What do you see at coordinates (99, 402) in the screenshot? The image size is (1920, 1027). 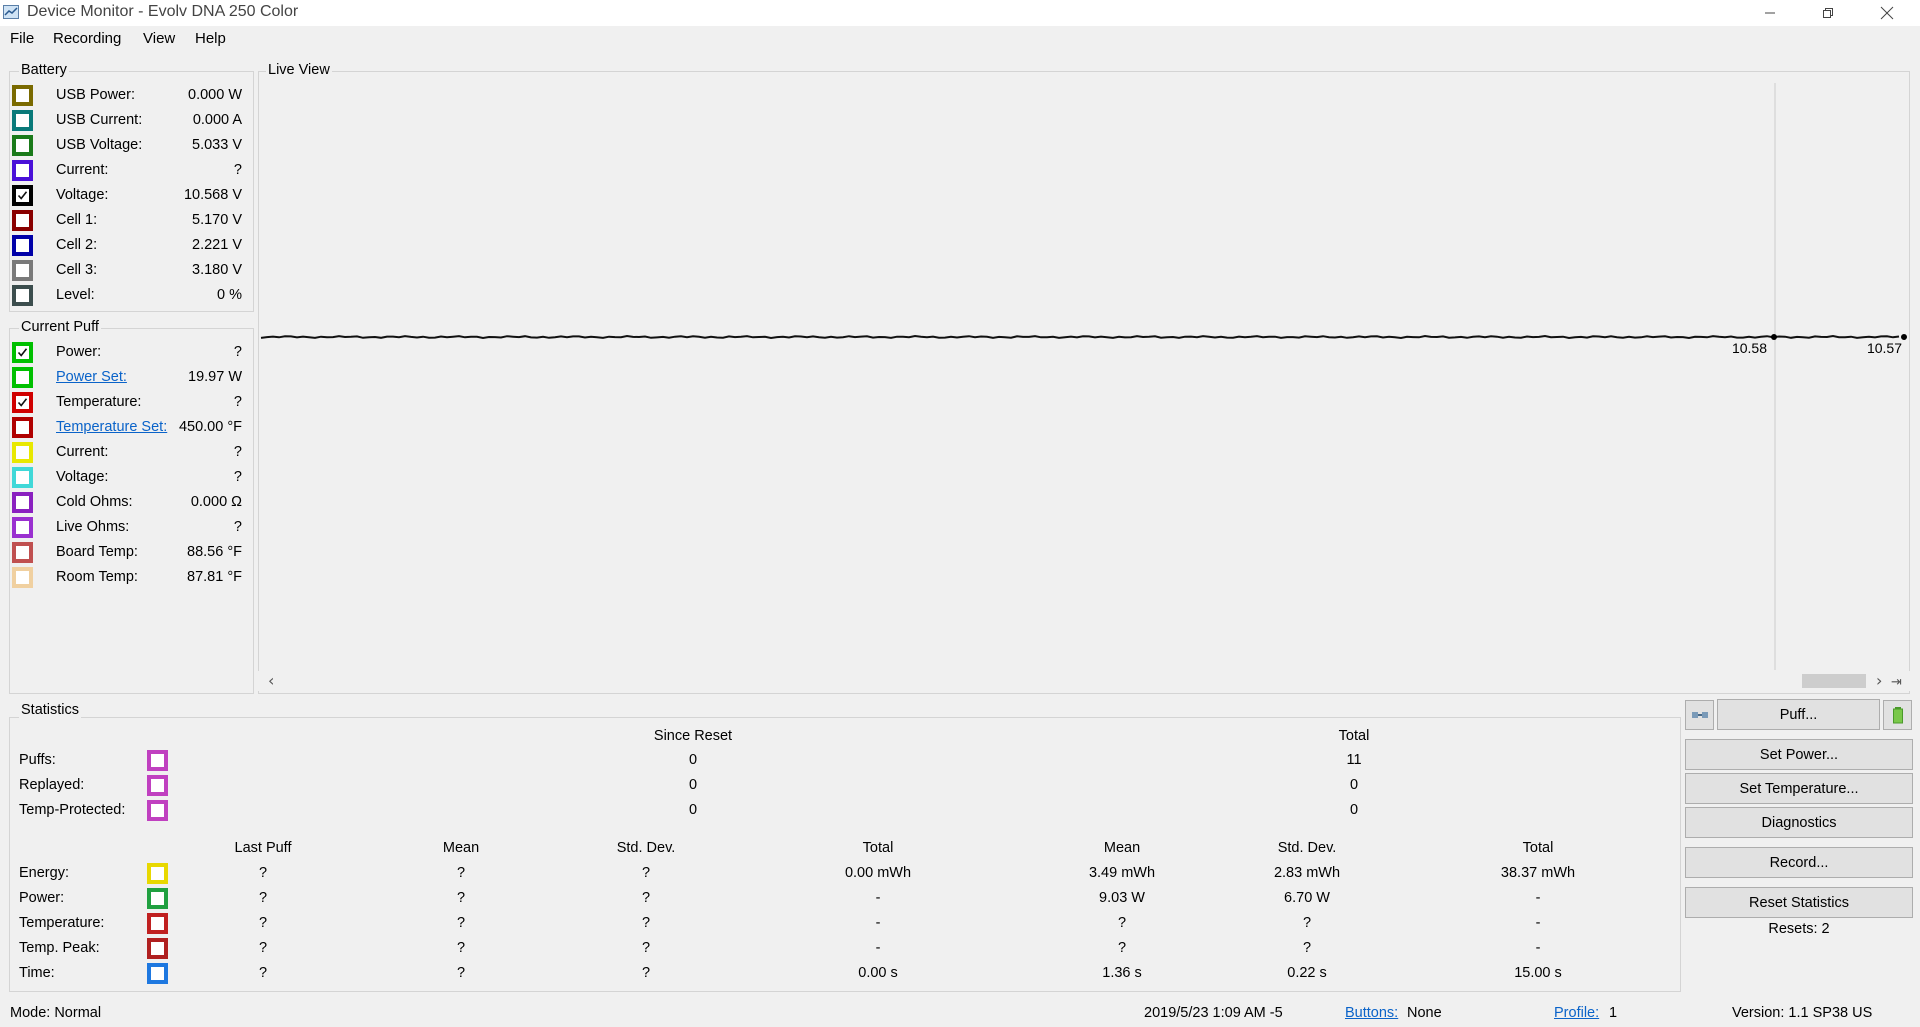 I see `metric-label: Temperature:` at bounding box center [99, 402].